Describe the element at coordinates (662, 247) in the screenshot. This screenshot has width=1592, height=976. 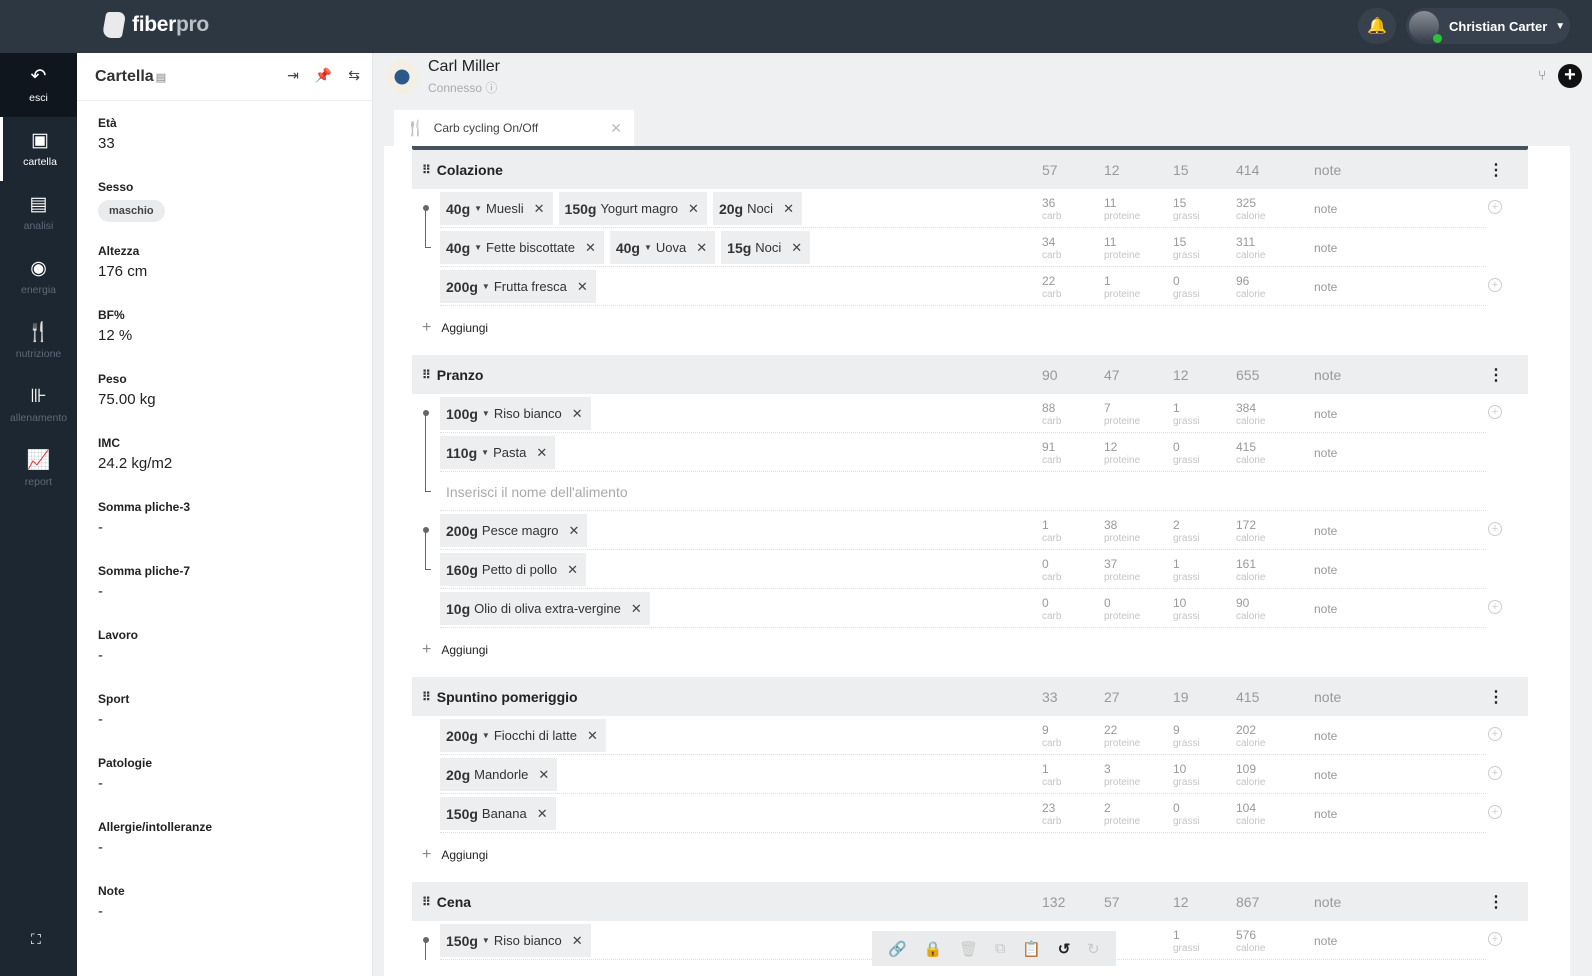
I see `food-chip: 40g ▼ Uova ✕` at that location.